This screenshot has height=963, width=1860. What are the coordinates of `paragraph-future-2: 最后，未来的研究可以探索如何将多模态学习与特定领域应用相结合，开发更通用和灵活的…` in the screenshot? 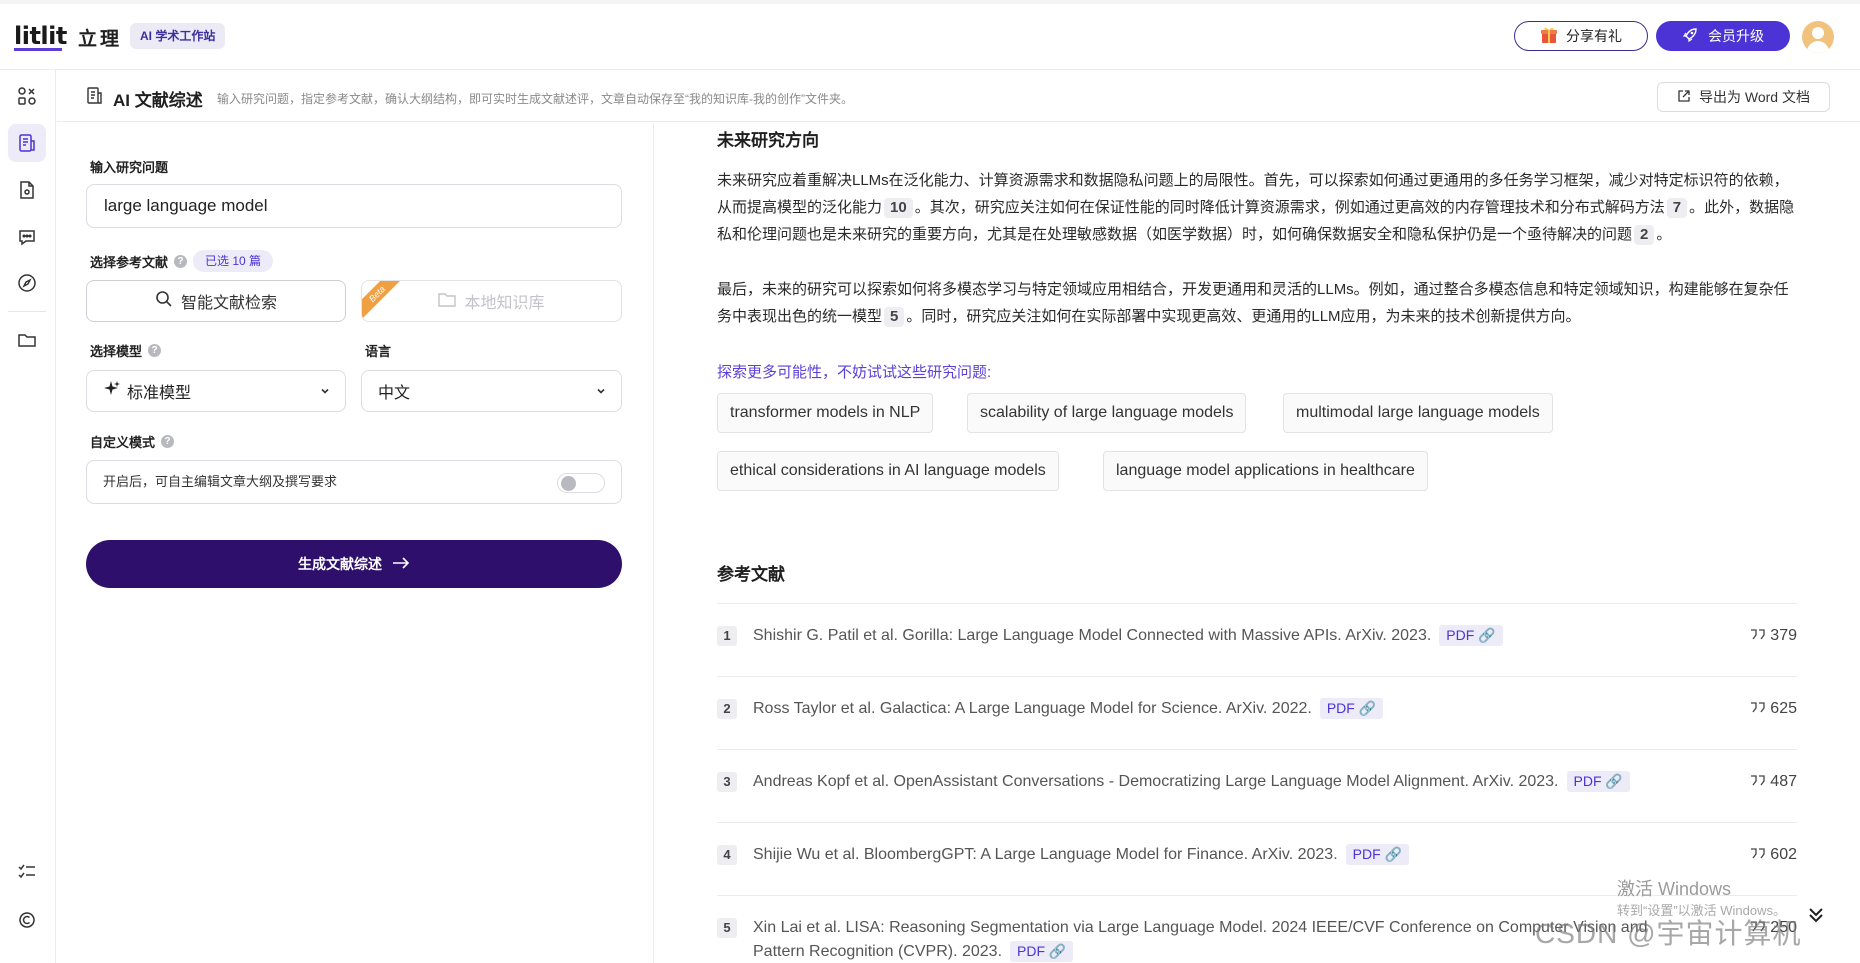 It's located at (1259, 303).